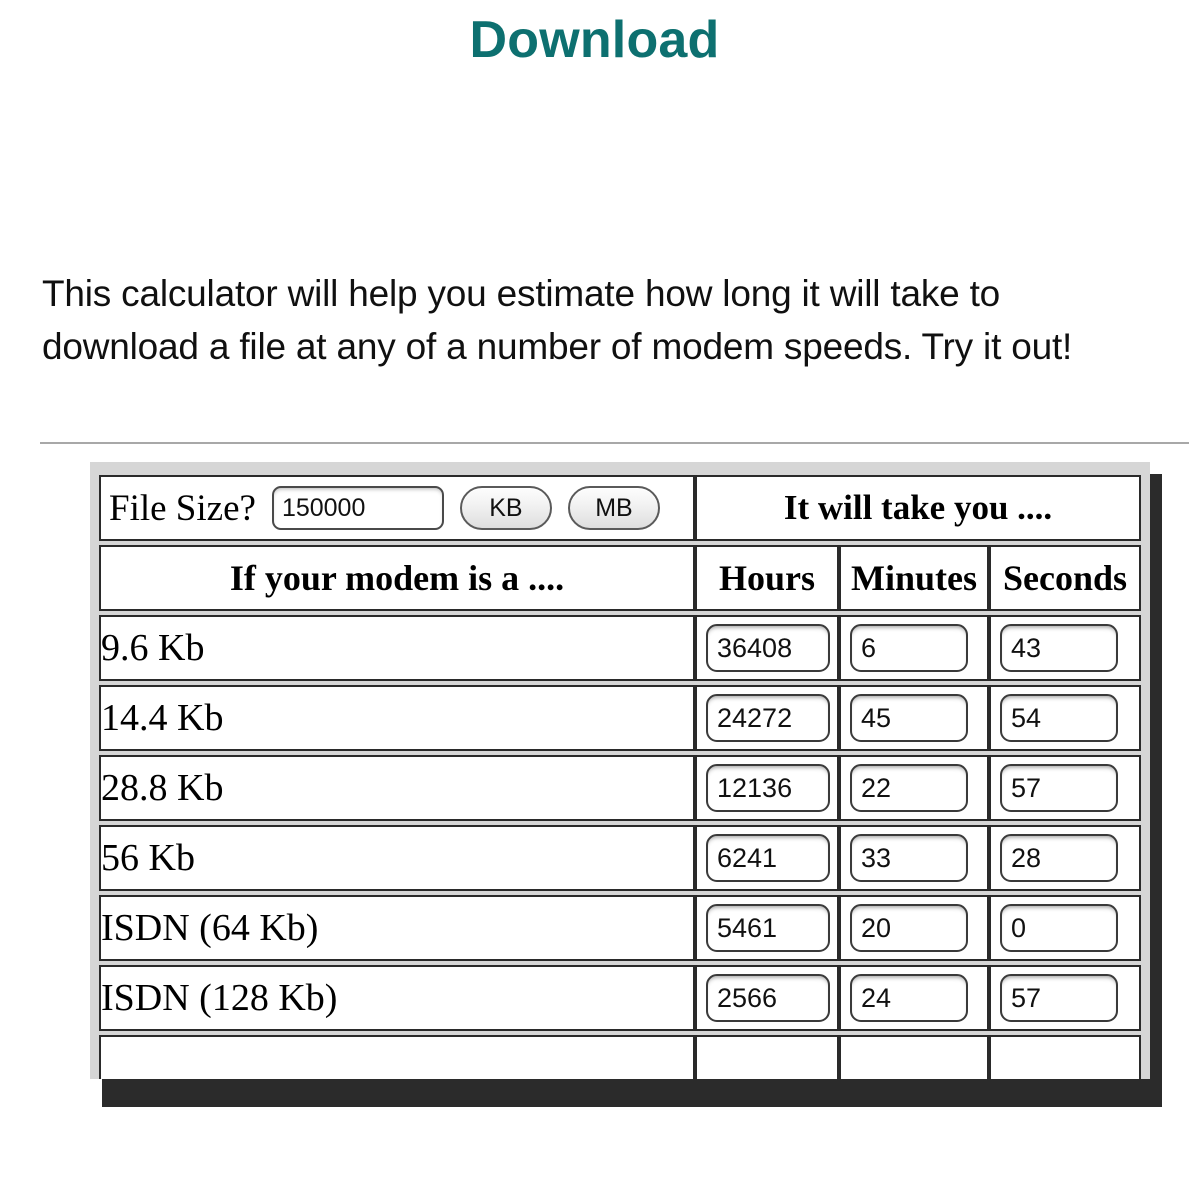 This screenshot has width=1189, height=1200. What do you see at coordinates (397, 858) in the screenshot?
I see `modem-label: 56 Kb` at bounding box center [397, 858].